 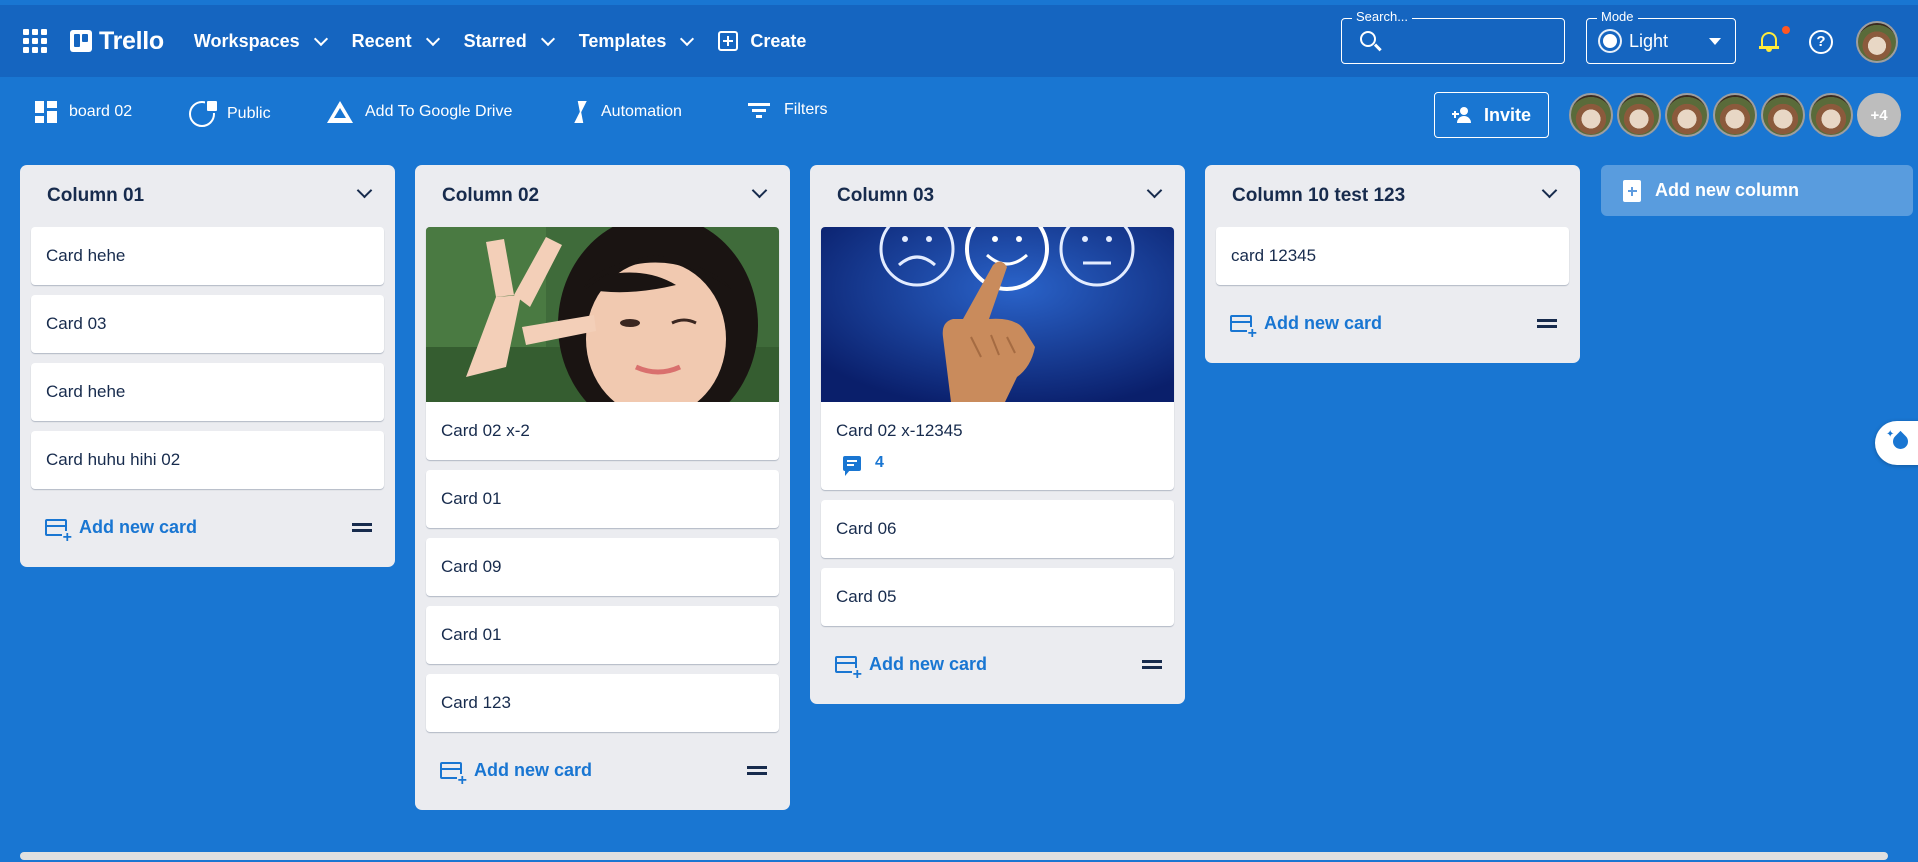 I want to click on automation-chip: Automation, so click(x=627, y=112).